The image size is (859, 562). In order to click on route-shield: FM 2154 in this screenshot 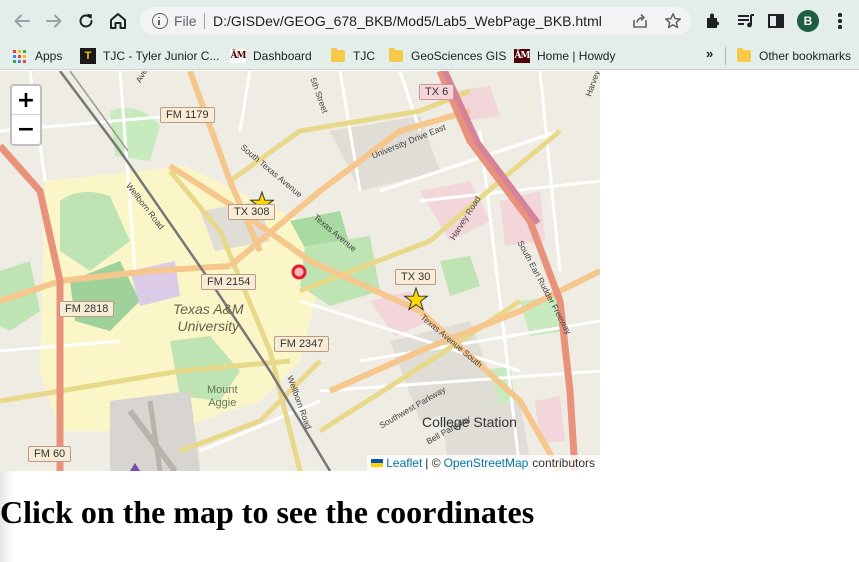, I will do `click(229, 282)`.